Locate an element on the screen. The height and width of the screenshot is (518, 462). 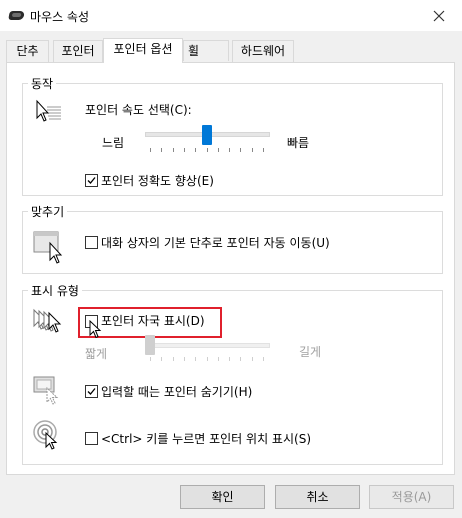
title-bar: 마우스 속성 is located at coordinates (231, 15).